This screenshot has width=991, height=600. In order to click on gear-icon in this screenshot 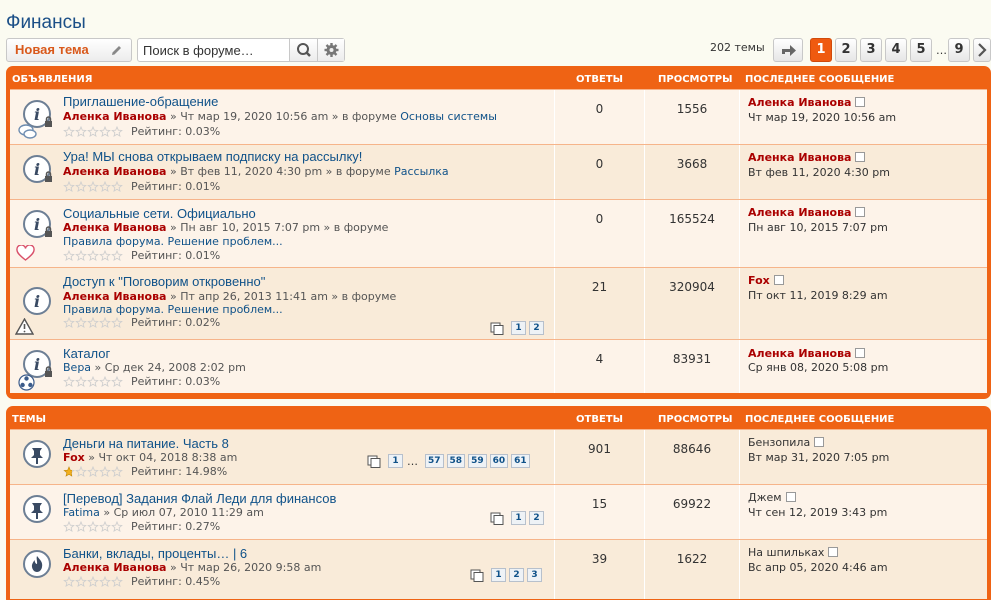, I will do `click(331, 50)`.